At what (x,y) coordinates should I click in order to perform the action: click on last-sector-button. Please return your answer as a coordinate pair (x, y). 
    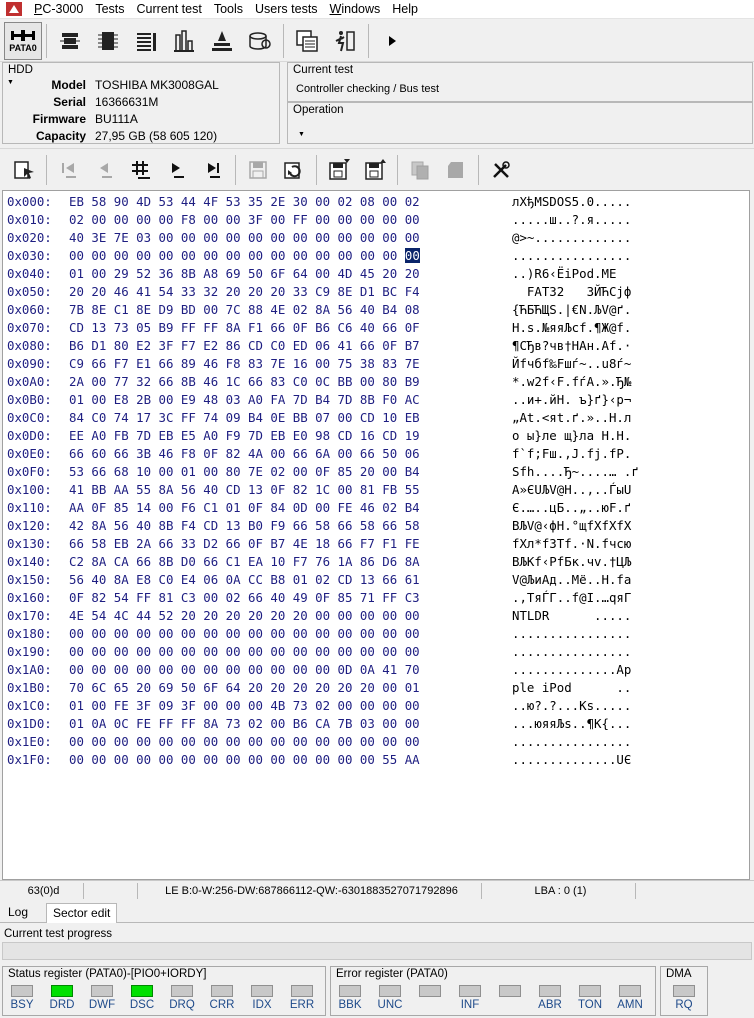
    Looking at the image, I should click on (213, 170).